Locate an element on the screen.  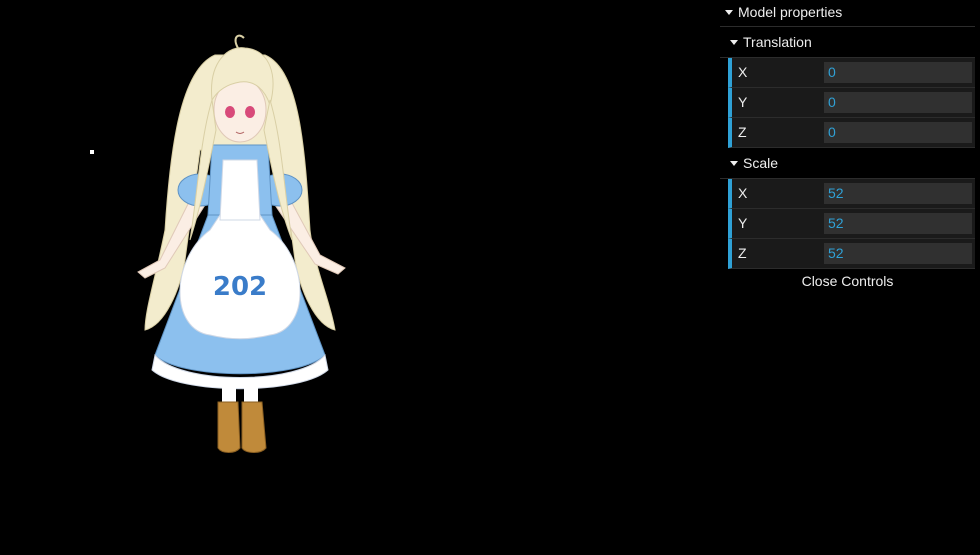
scale-x-row: X is located at coordinates (851, 194).